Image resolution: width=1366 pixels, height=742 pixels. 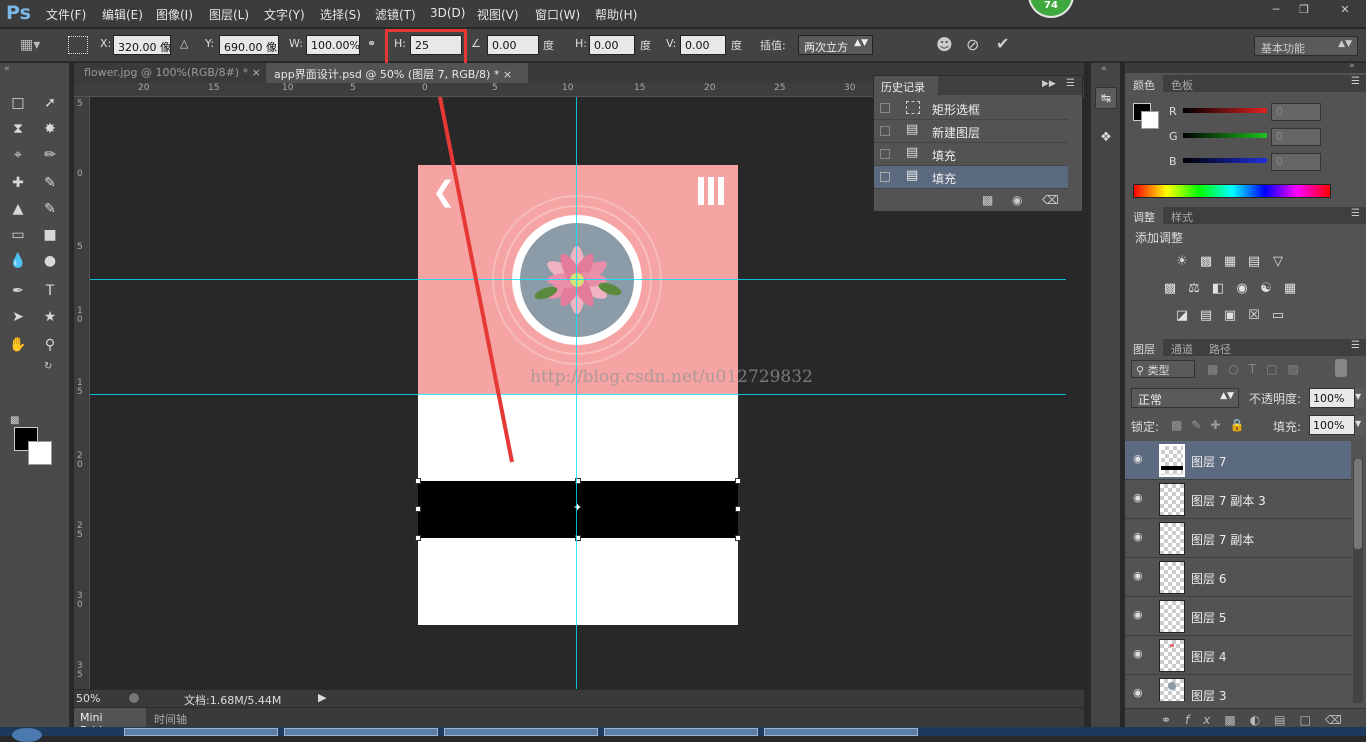 What do you see at coordinates (987, 200) in the screenshot?
I see `new-document-from-state-icon: ▩` at bounding box center [987, 200].